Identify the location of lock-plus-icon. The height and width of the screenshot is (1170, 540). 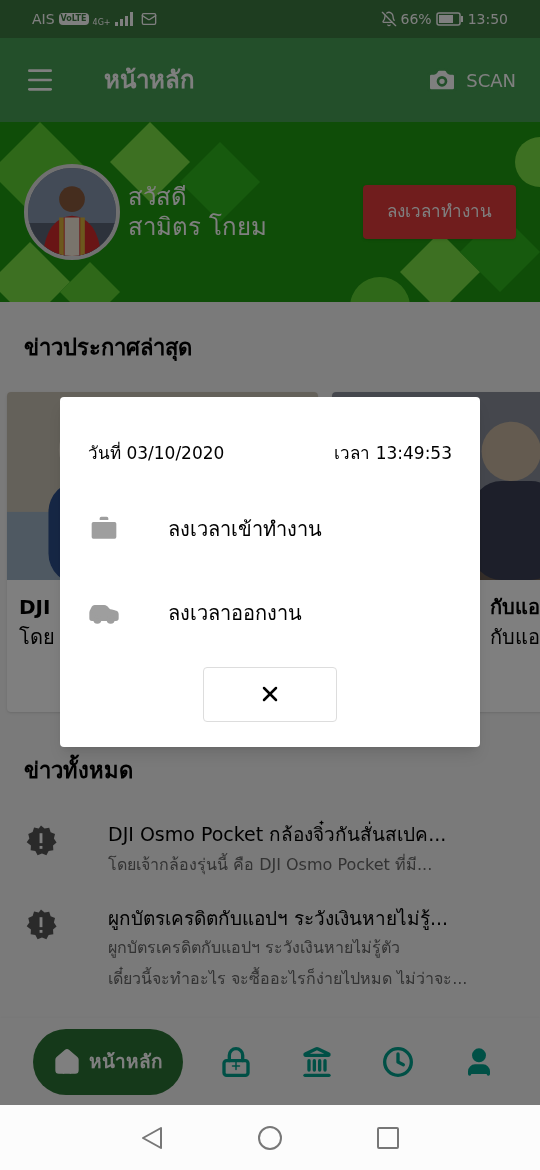
(235, 1061).